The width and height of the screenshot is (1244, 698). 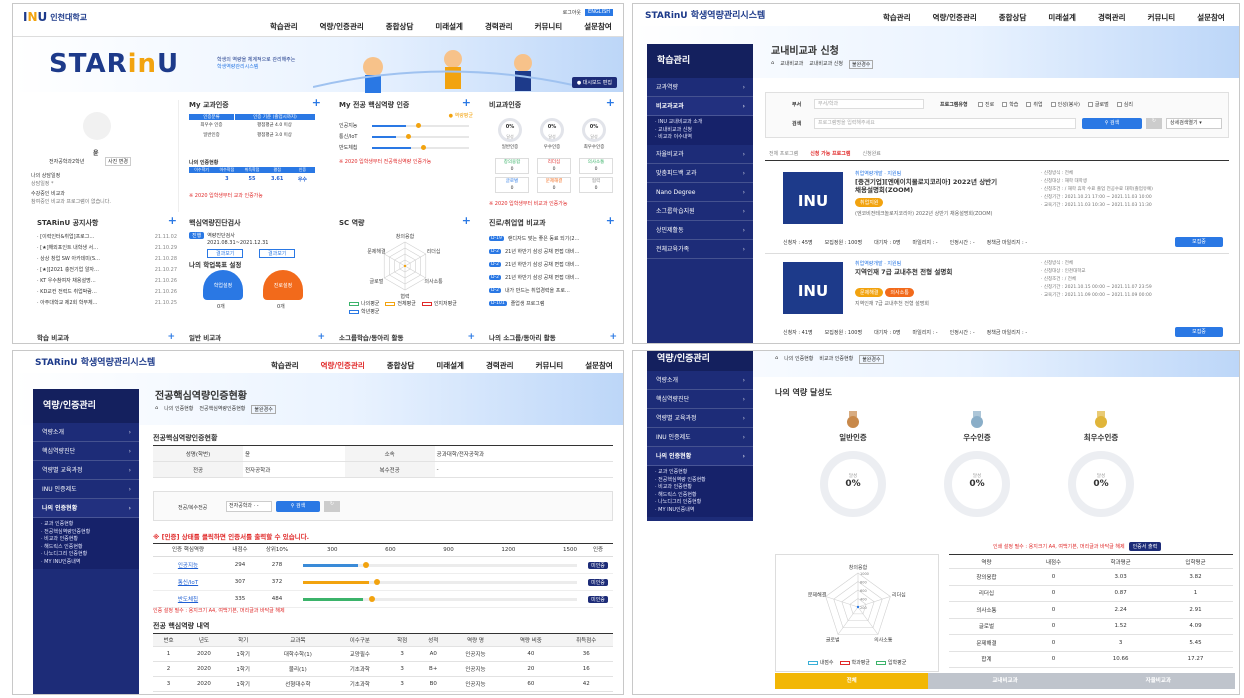 What do you see at coordinates (466, 102) in the screenshot?
I see `major-cert-more-button: +` at bounding box center [466, 102].